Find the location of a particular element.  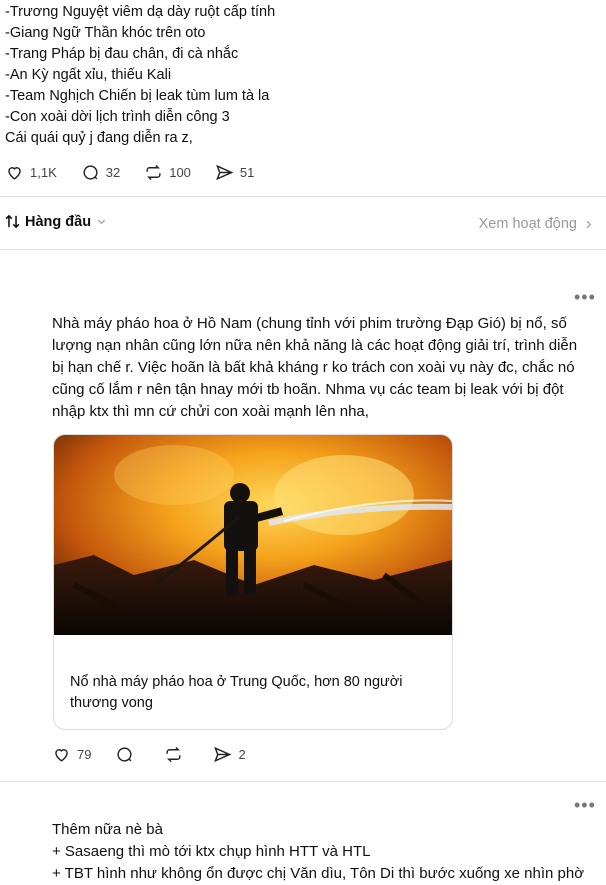

repost-button is located at coordinates (176, 754).